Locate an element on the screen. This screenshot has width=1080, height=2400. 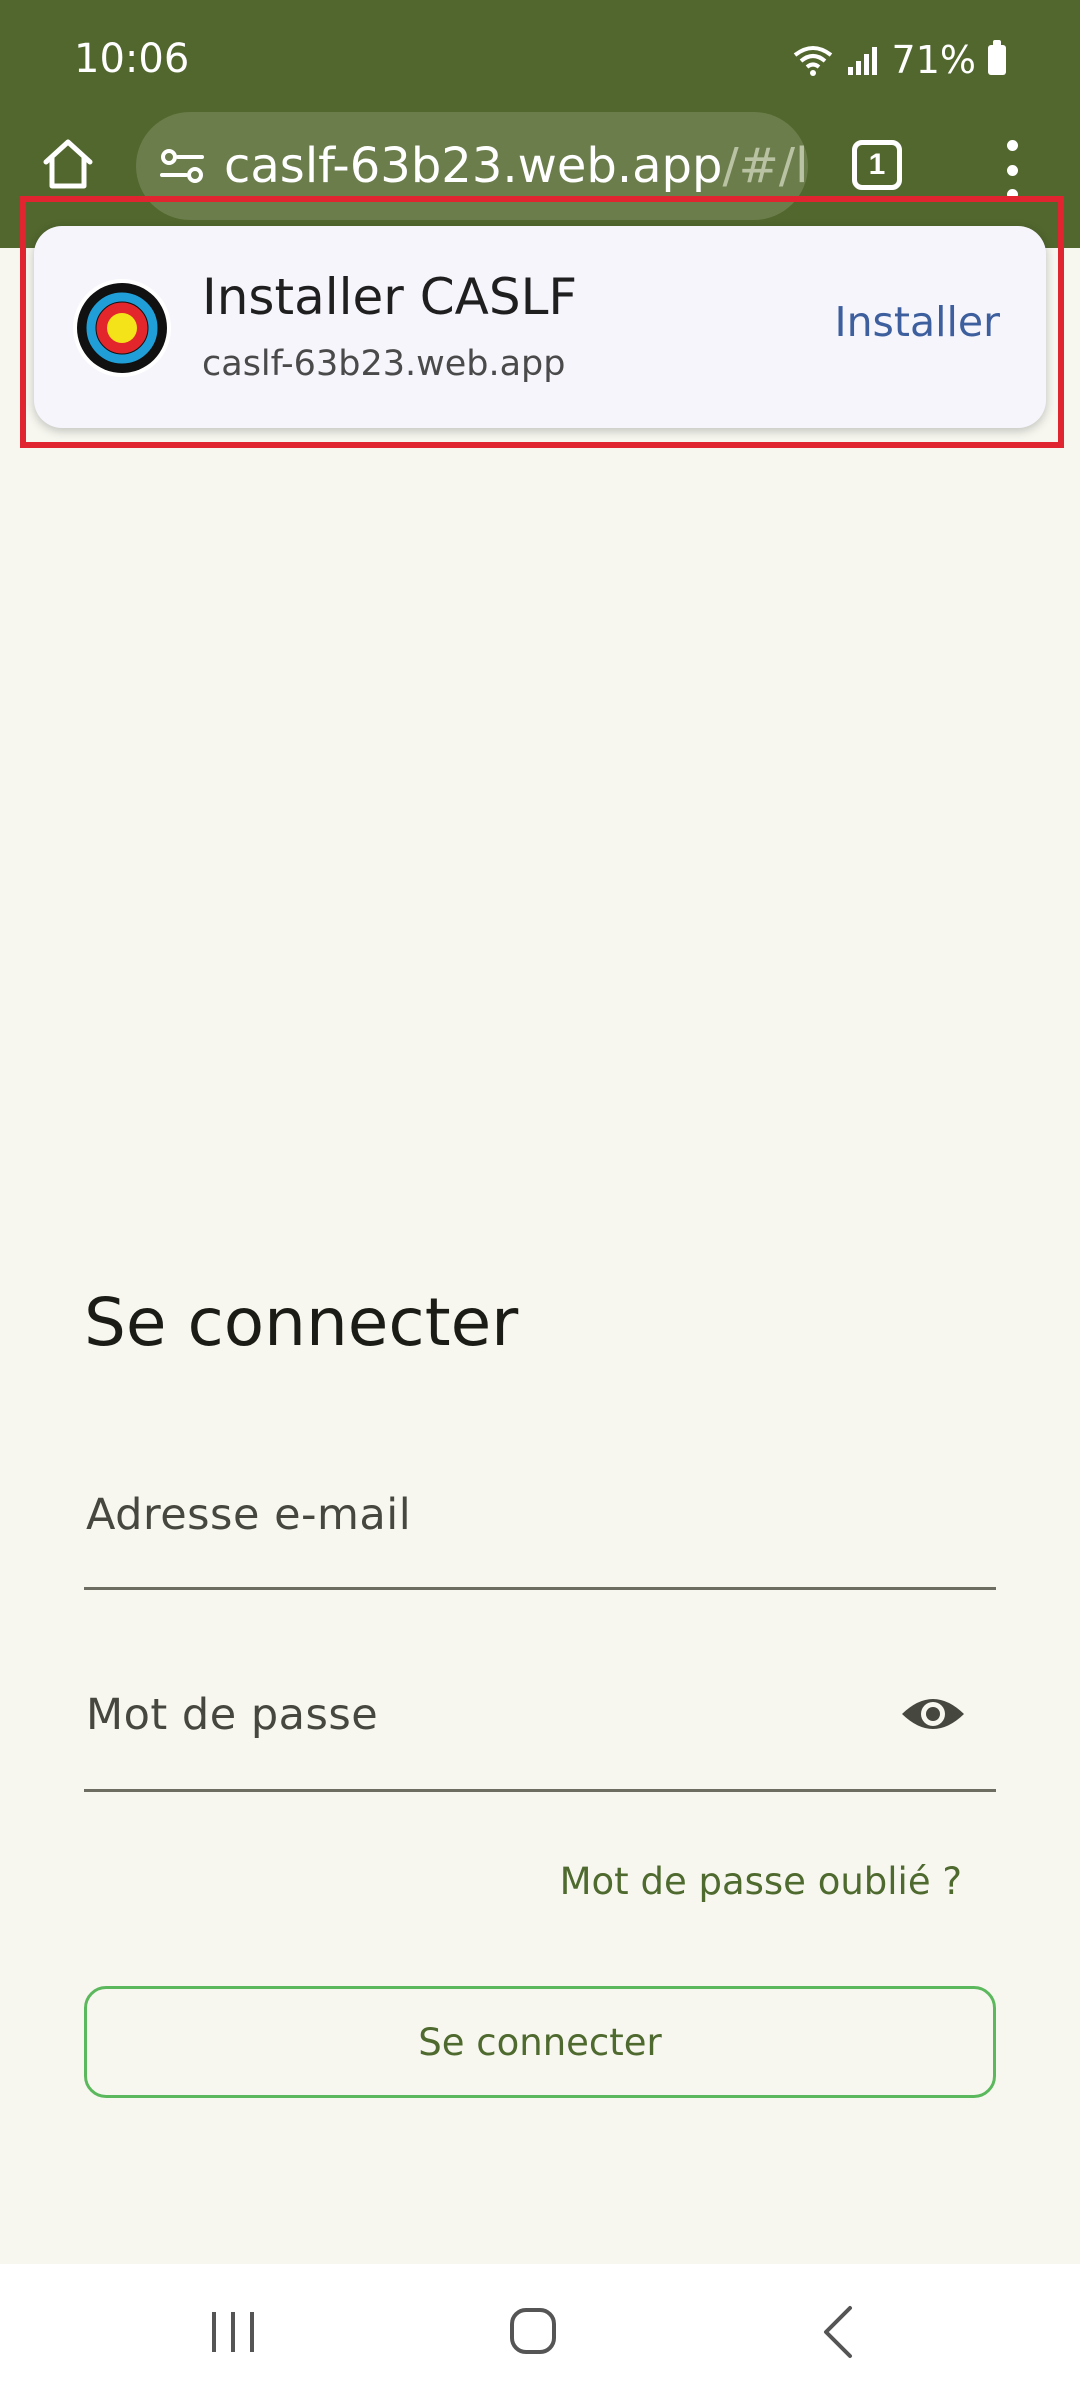
page-title: Se connecter is located at coordinates (301, 1322).